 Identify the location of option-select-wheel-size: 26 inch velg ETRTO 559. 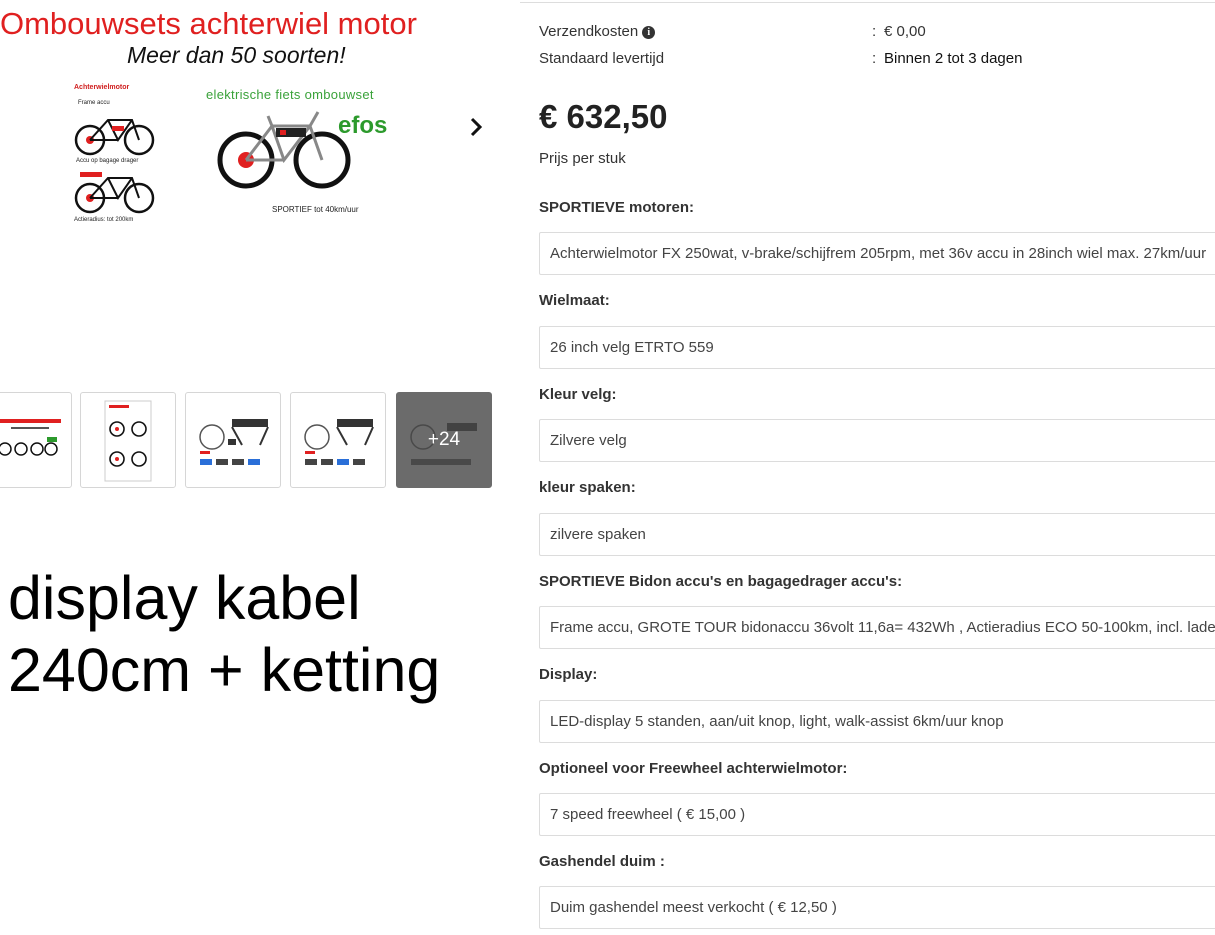
(877, 347).